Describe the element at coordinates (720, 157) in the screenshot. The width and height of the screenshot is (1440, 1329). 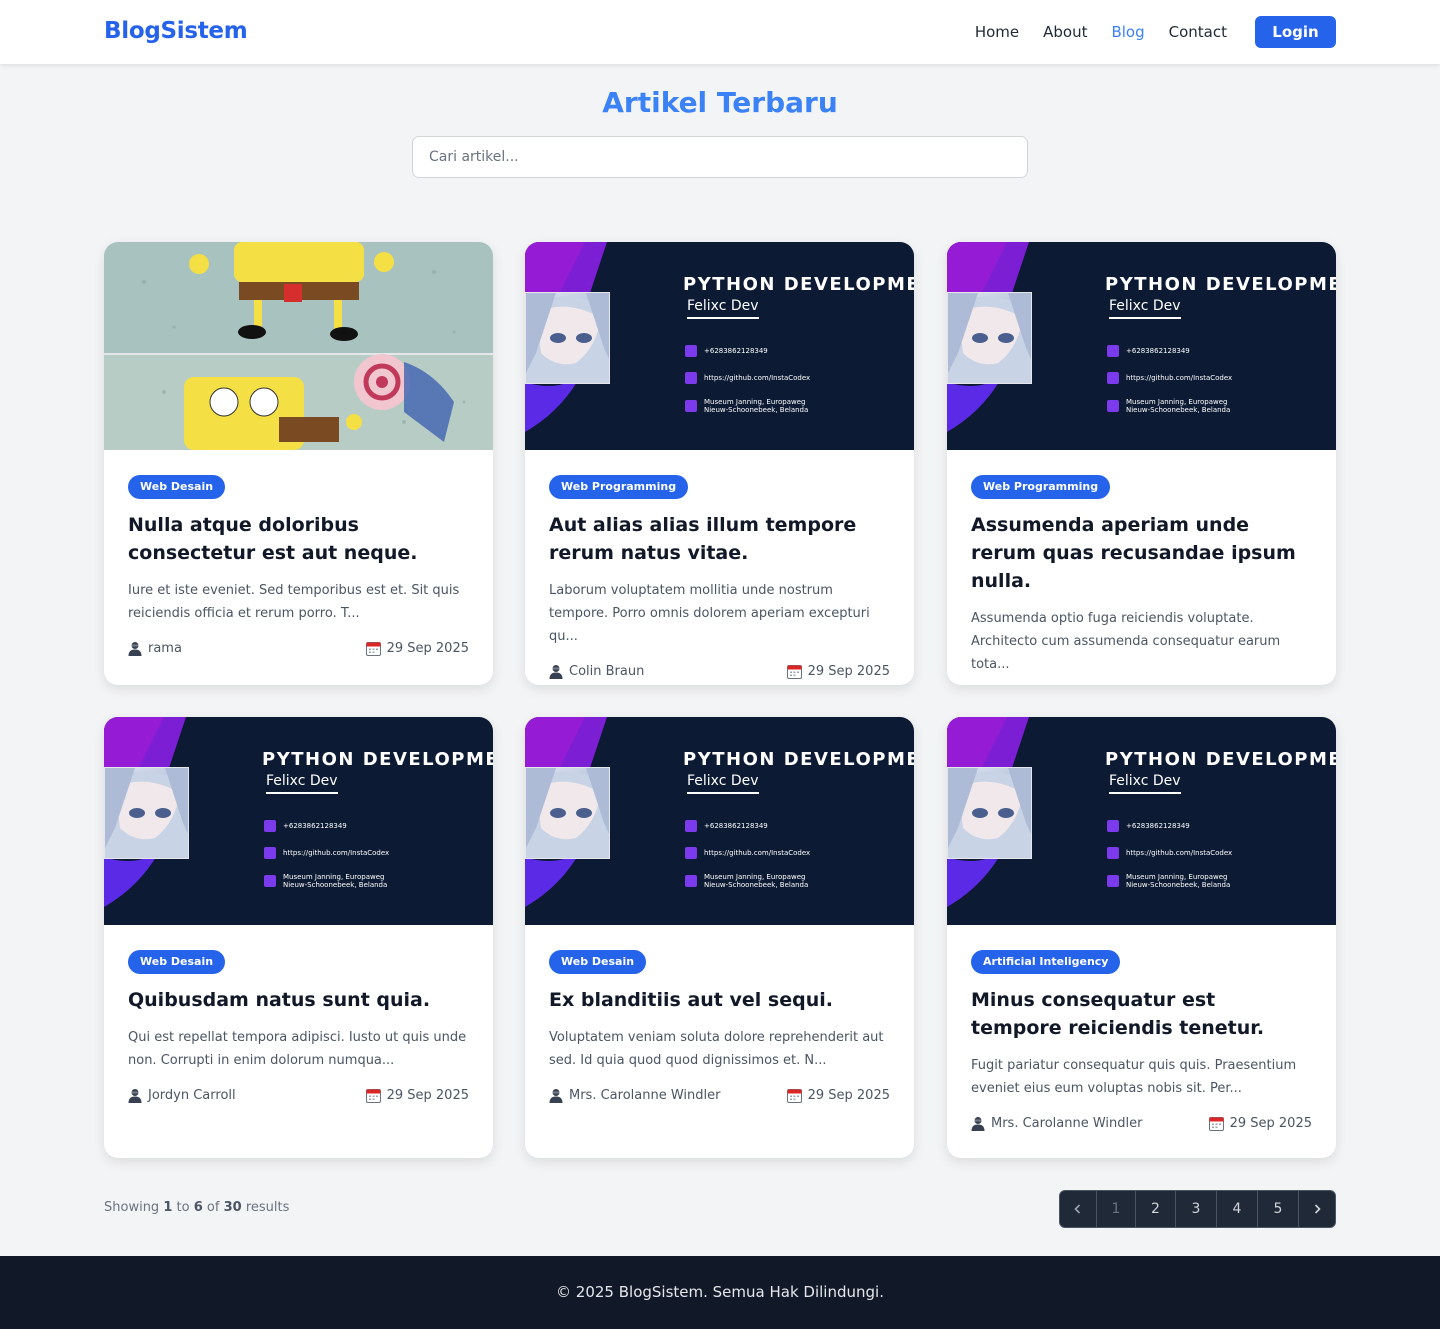
I see `search-input` at that location.